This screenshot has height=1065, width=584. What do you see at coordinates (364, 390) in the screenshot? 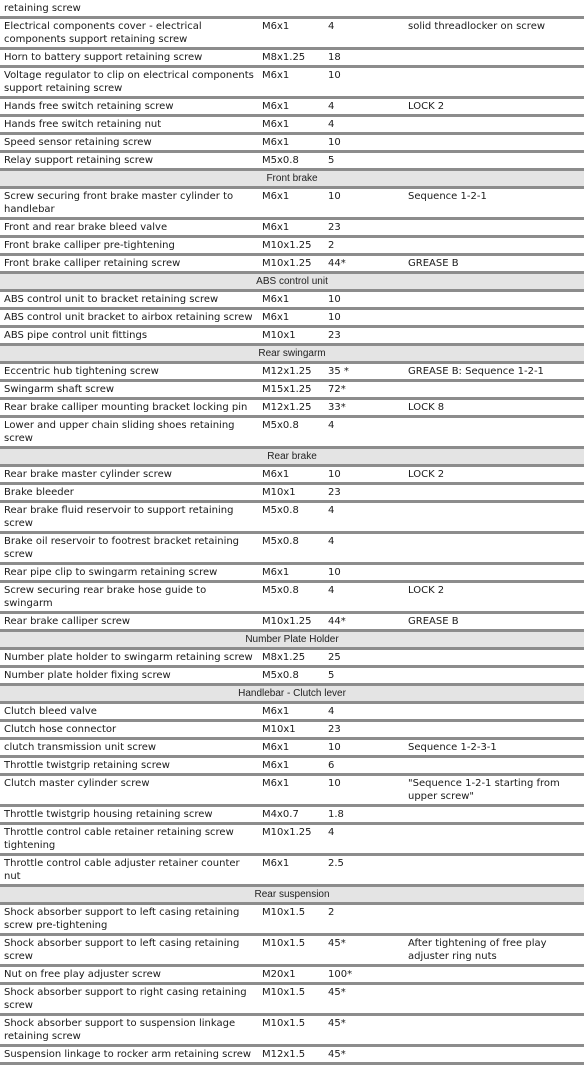
I see `torque-cell: 72*` at bounding box center [364, 390].